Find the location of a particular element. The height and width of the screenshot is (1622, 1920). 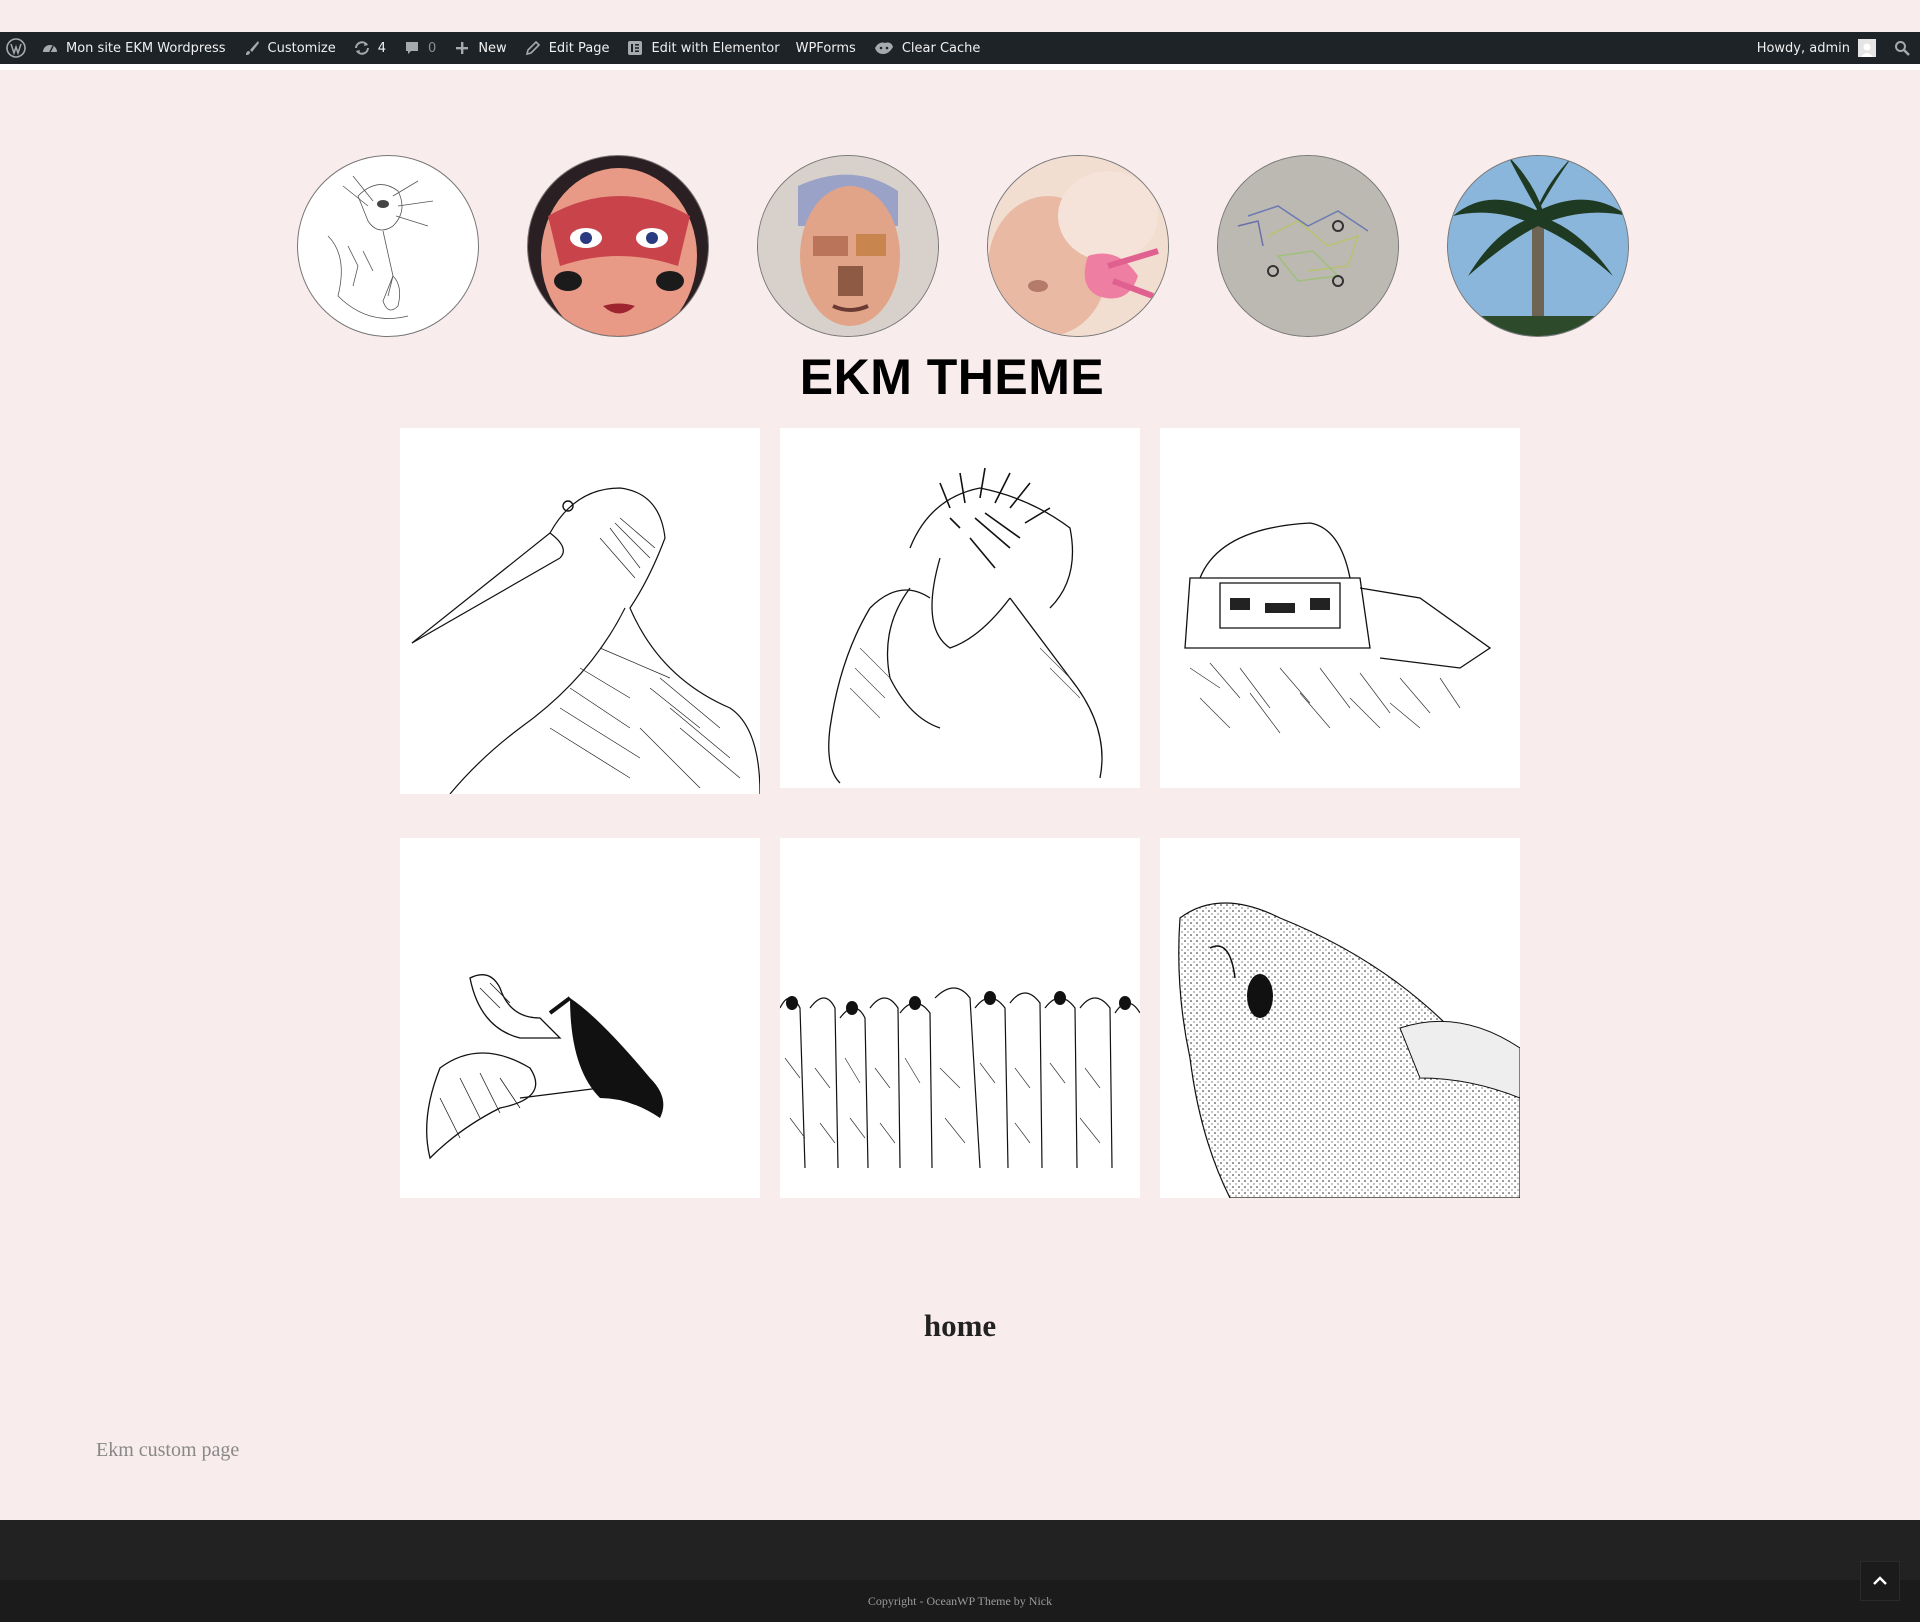

customize-link: Customize is located at coordinates (289, 48).